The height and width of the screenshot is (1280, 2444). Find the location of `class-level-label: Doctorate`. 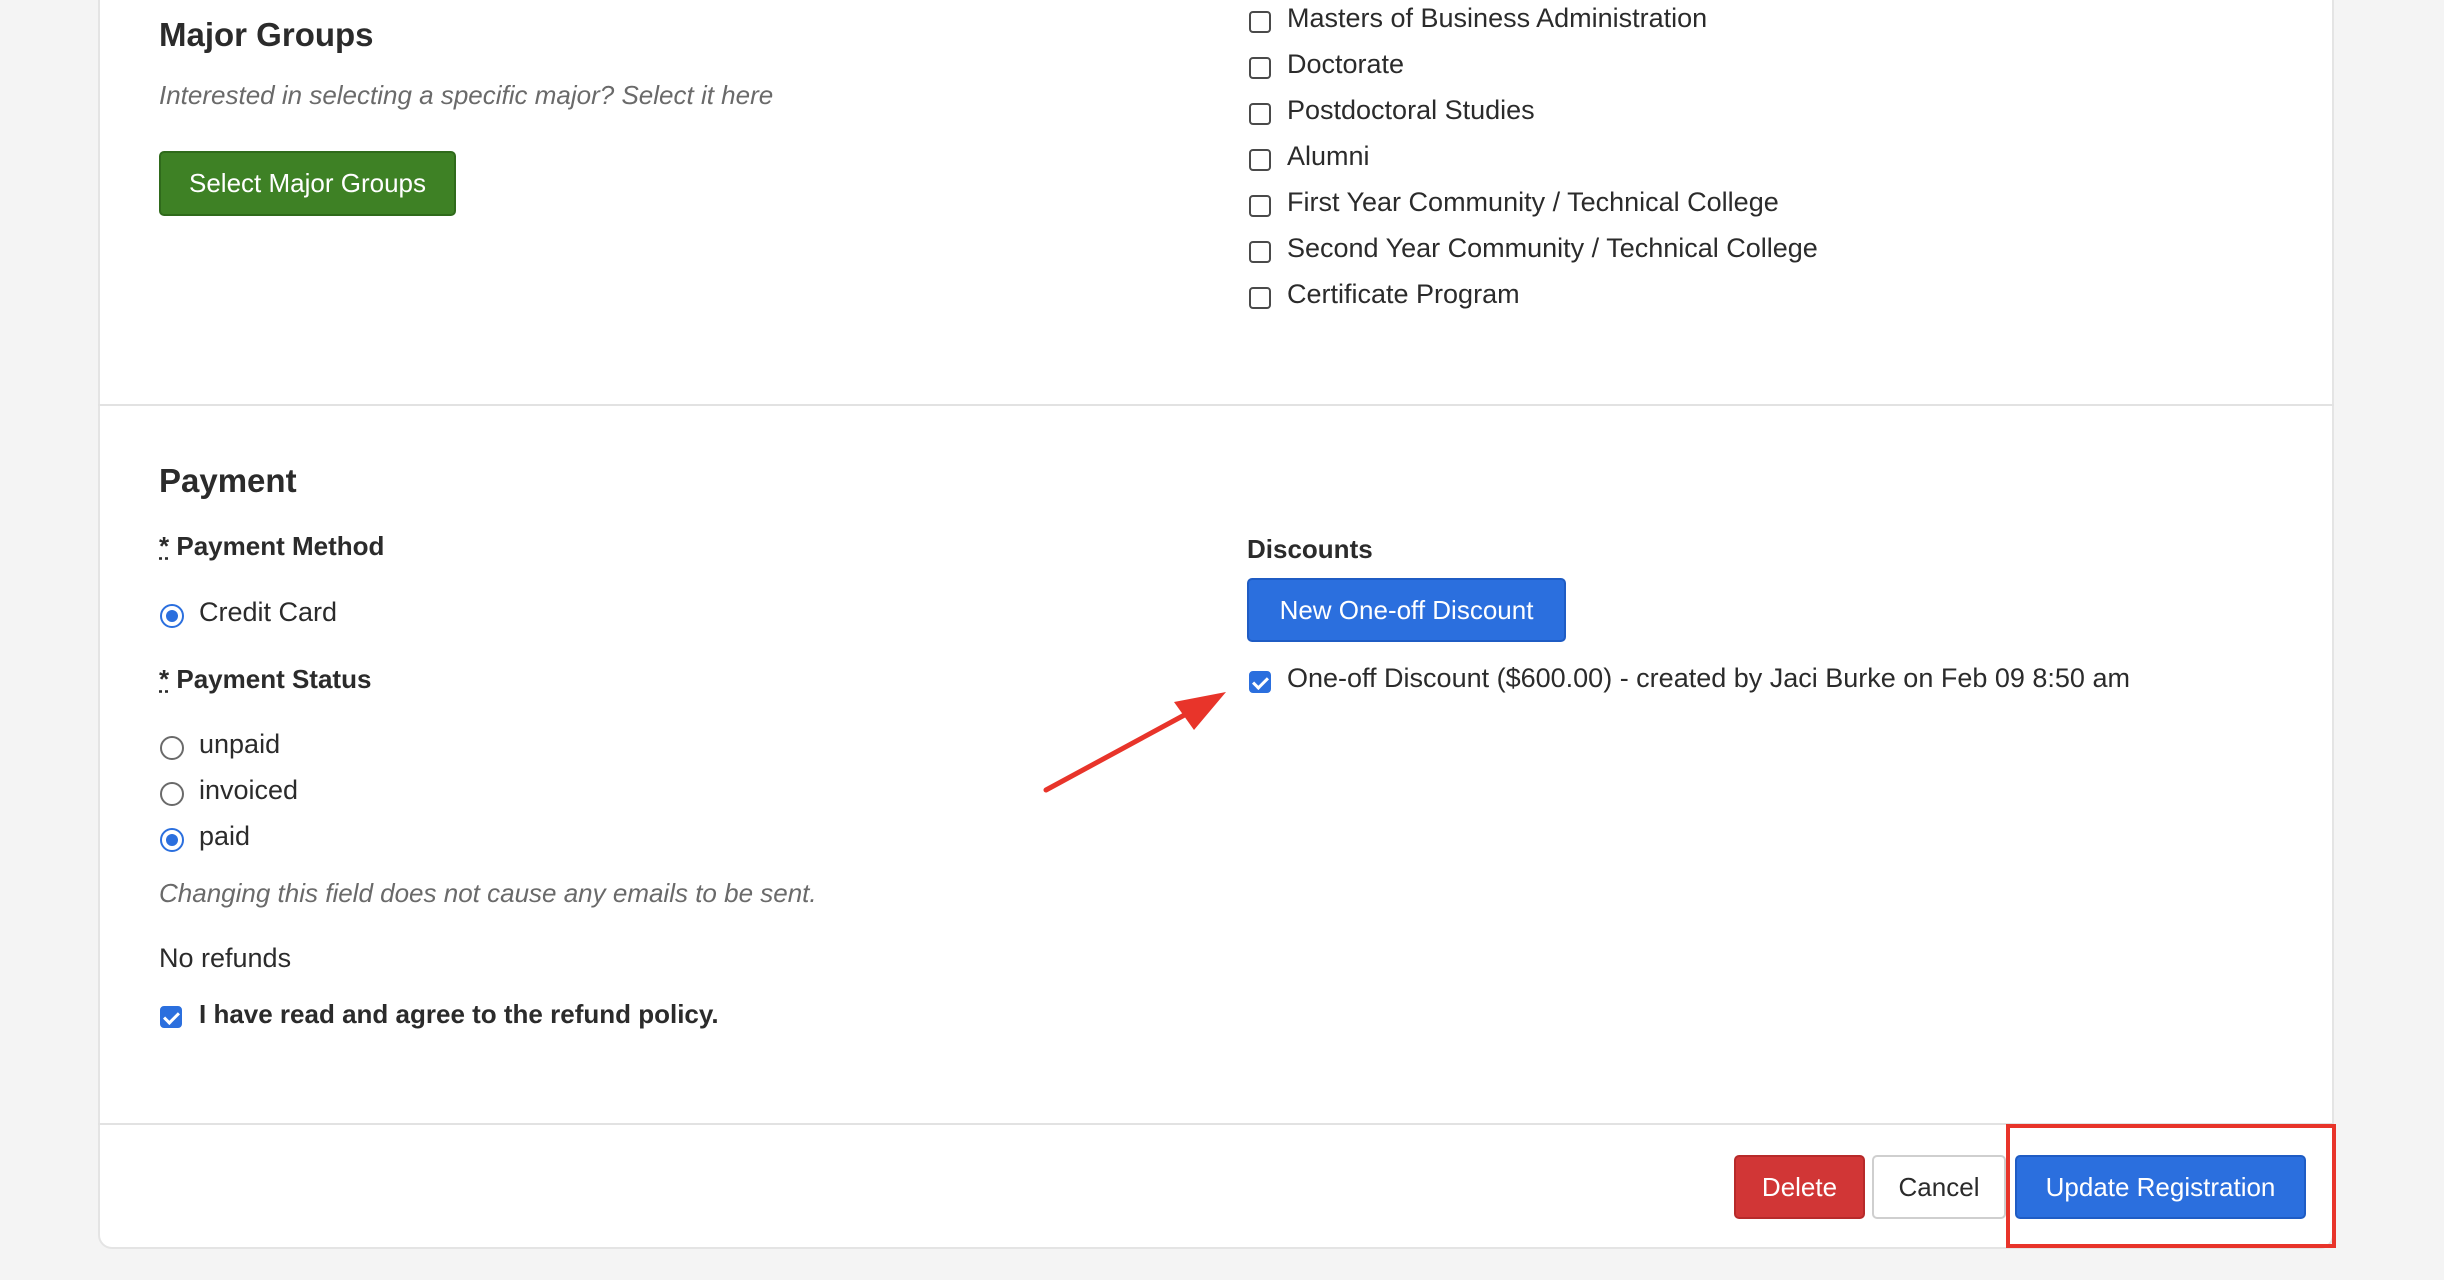

class-level-label: Doctorate is located at coordinates (1346, 64).